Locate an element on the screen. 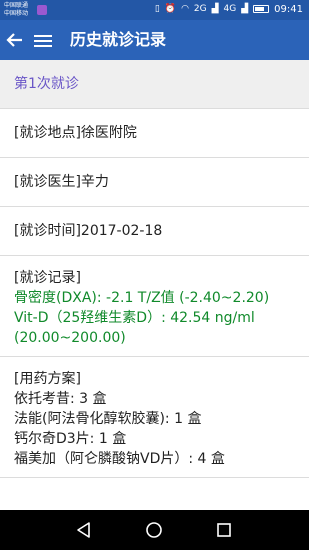  nav-recent-svg is located at coordinates (224, 530).